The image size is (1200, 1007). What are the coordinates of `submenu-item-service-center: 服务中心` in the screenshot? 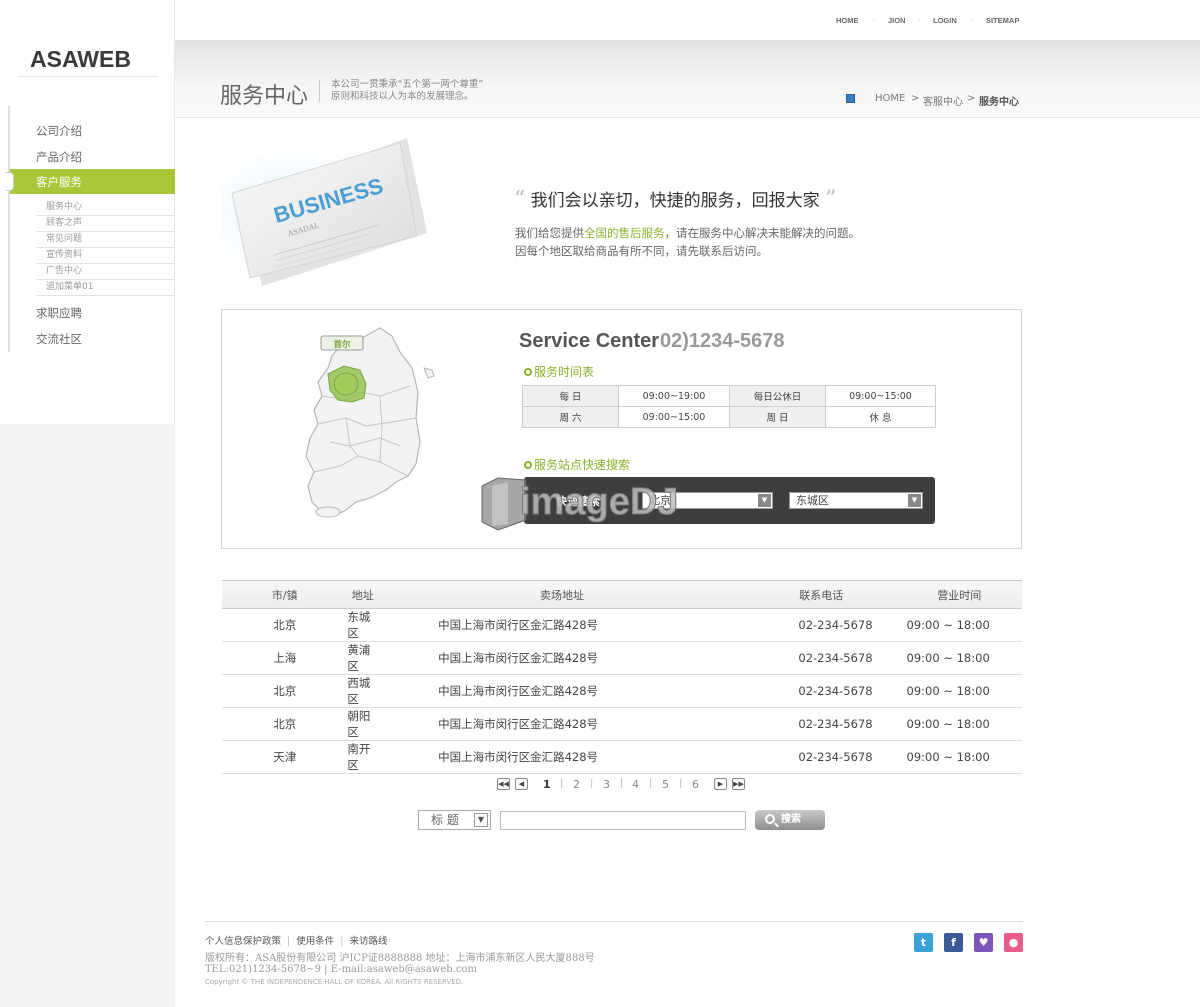 It's located at (105, 208).